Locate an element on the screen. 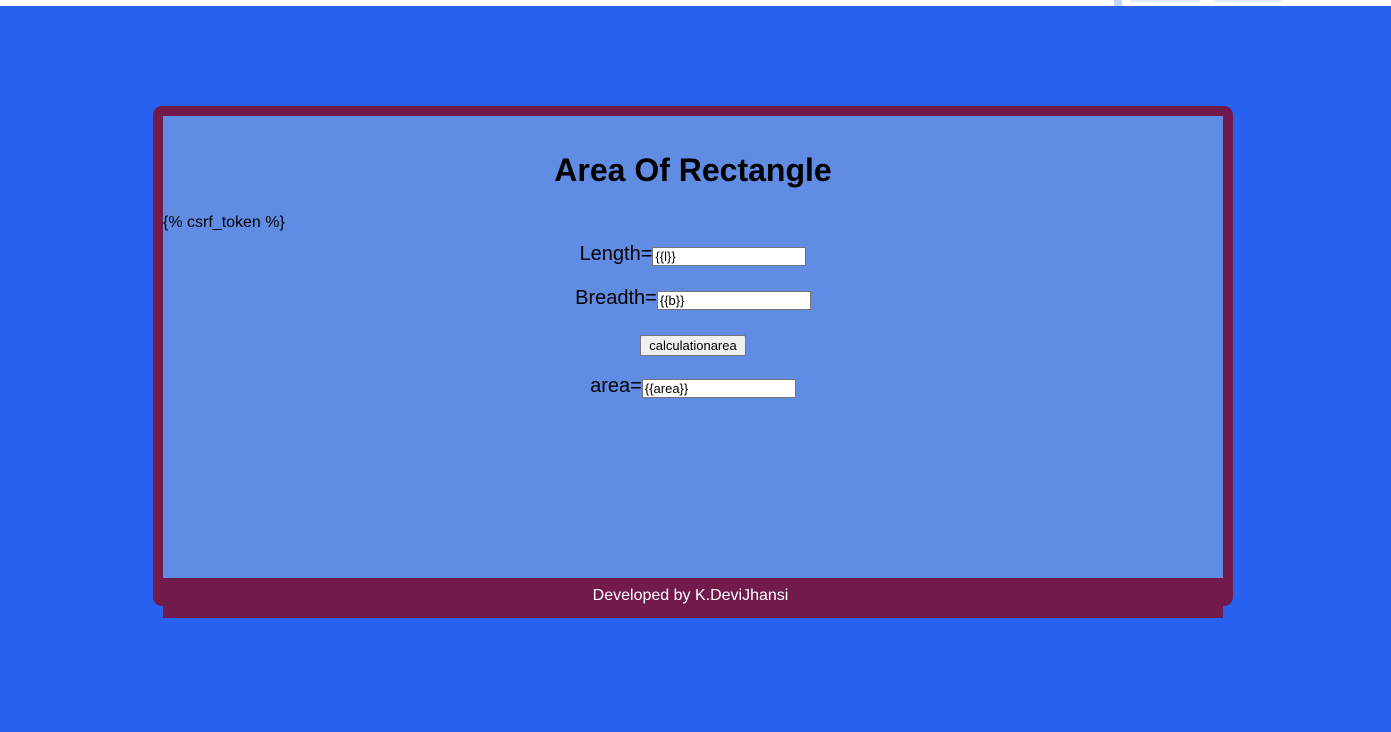  breadth-label: Breadth= is located at coordinates (616, 298).